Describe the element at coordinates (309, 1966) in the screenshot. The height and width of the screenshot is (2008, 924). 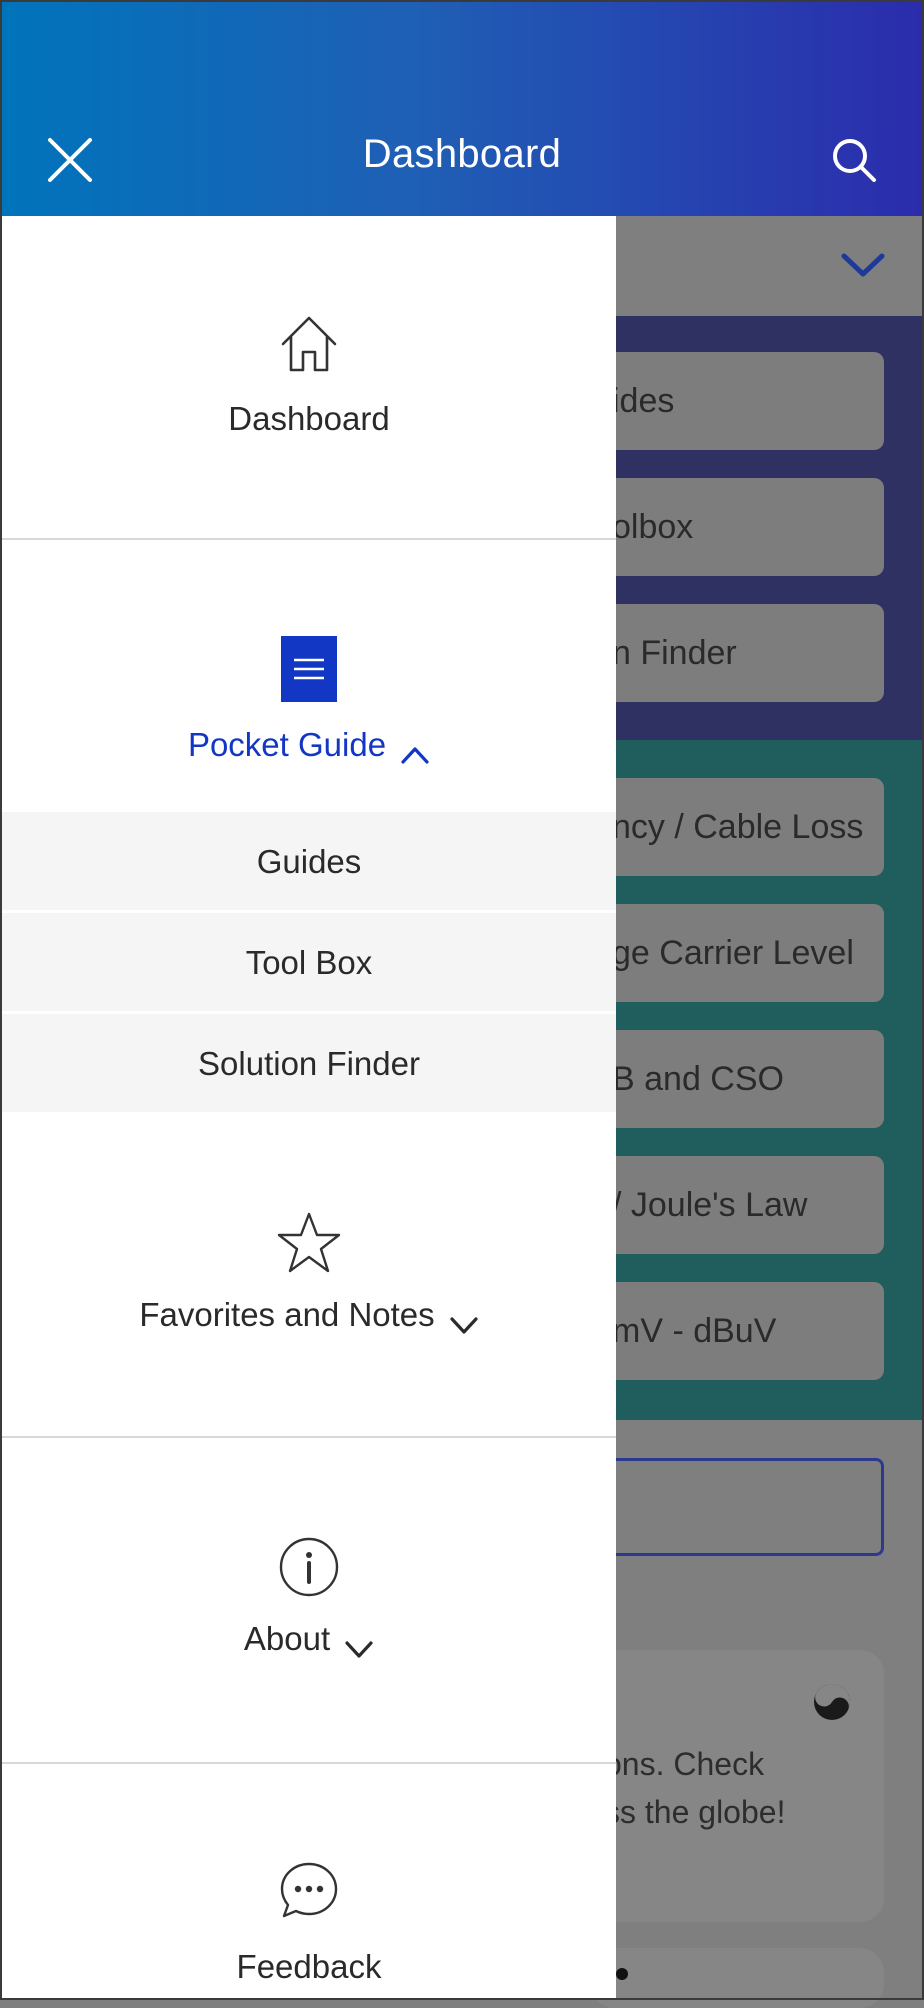
I see `nav-feedback-label: Feedback` at that location.